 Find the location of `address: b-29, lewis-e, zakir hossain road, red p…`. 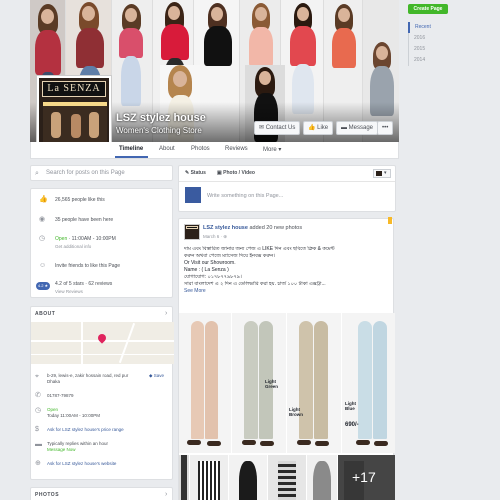

address: b-29, lewis-e, zakir hossain road, red p… is located at coordinates (94, 379).